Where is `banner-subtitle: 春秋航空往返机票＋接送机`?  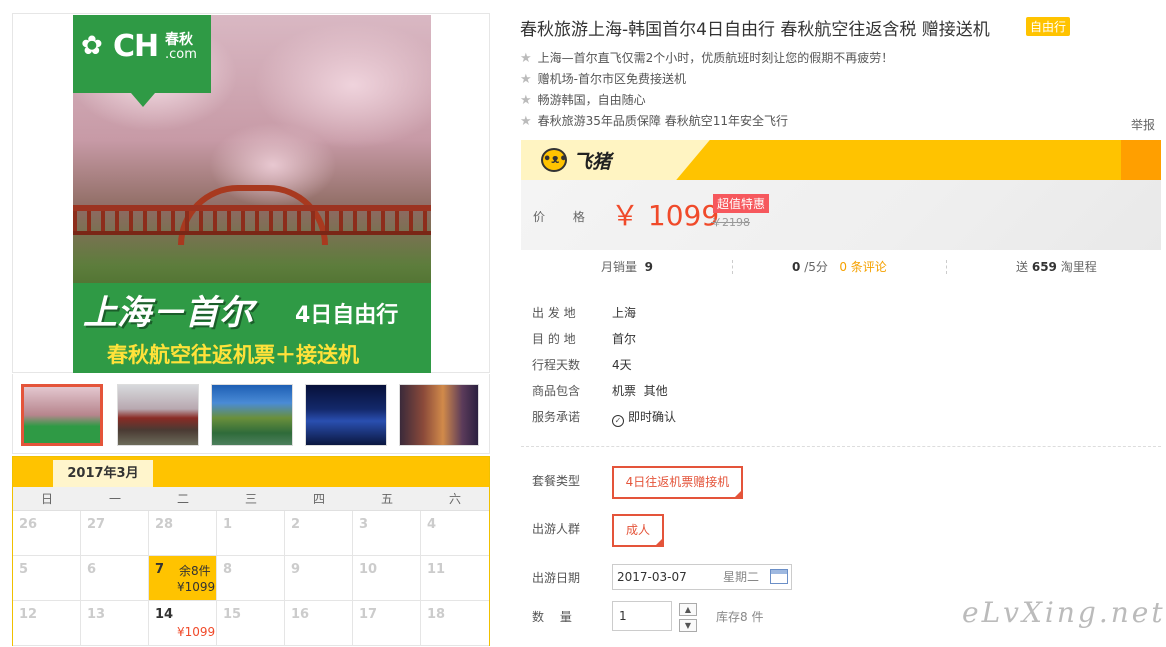
banner-subtitle: 春秋航空往返机票＋接送机 is located at coordinates (233, 355).